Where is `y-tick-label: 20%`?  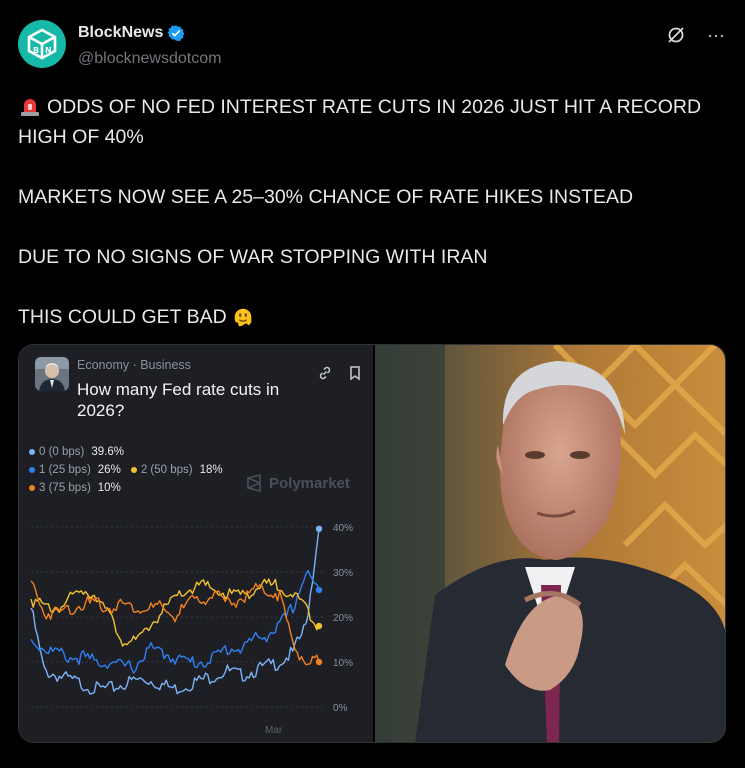 y-tick-label: 20% is located at coordinates (343, 618).